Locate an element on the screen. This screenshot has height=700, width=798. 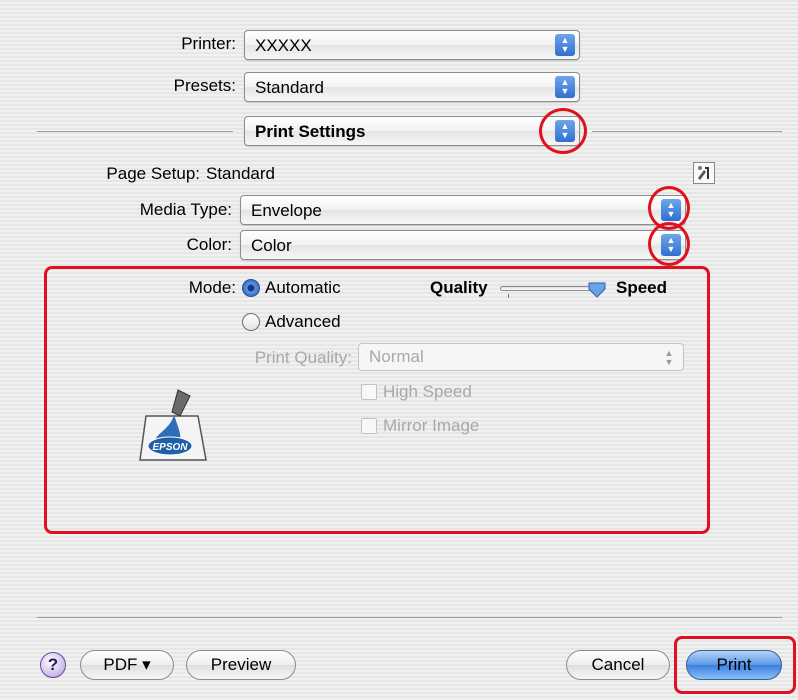
presets-label: Presets: is located at coordinates (204, 85).